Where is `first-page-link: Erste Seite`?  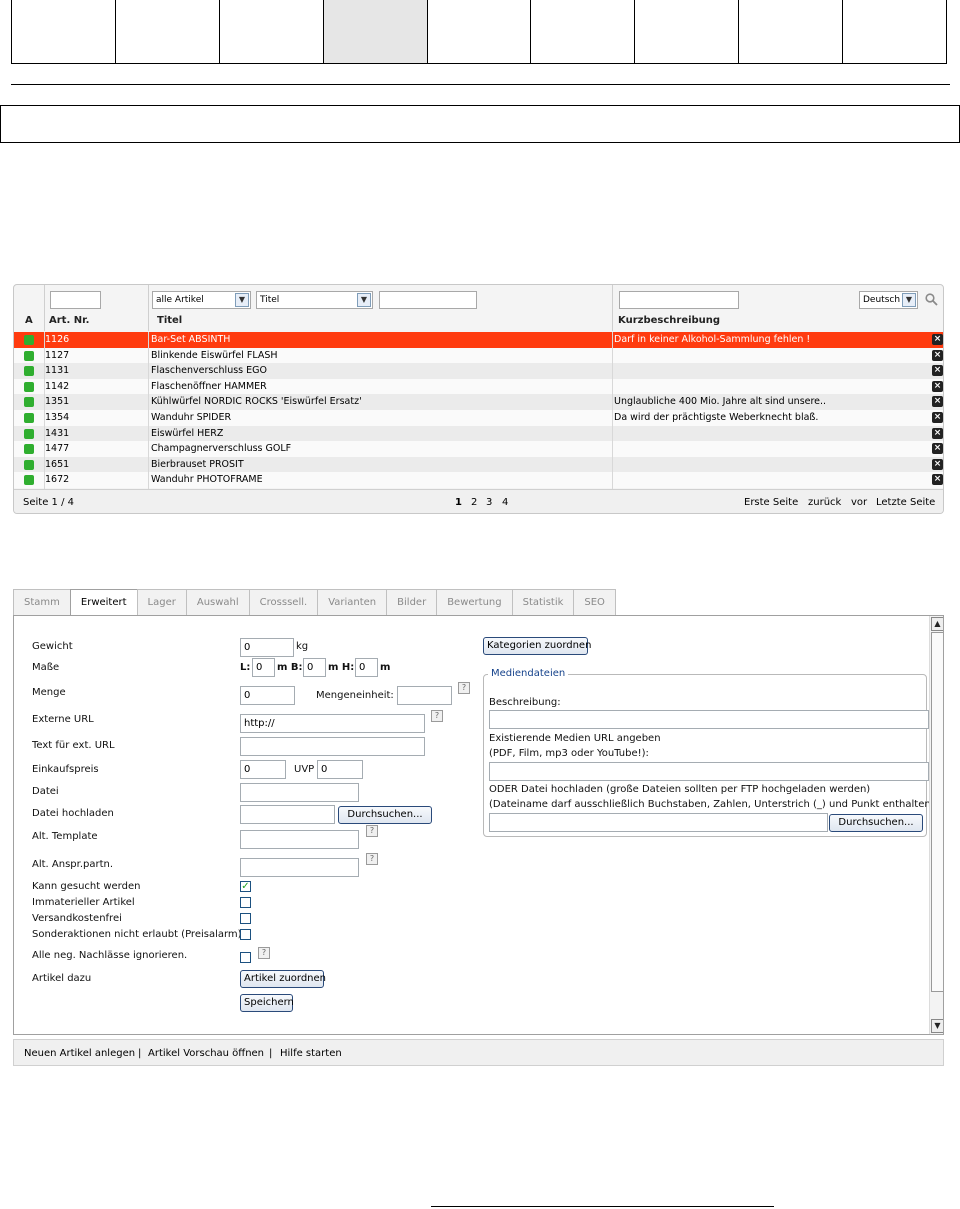 first-page-link: Erste Seite is located at coordinates (771, 502).